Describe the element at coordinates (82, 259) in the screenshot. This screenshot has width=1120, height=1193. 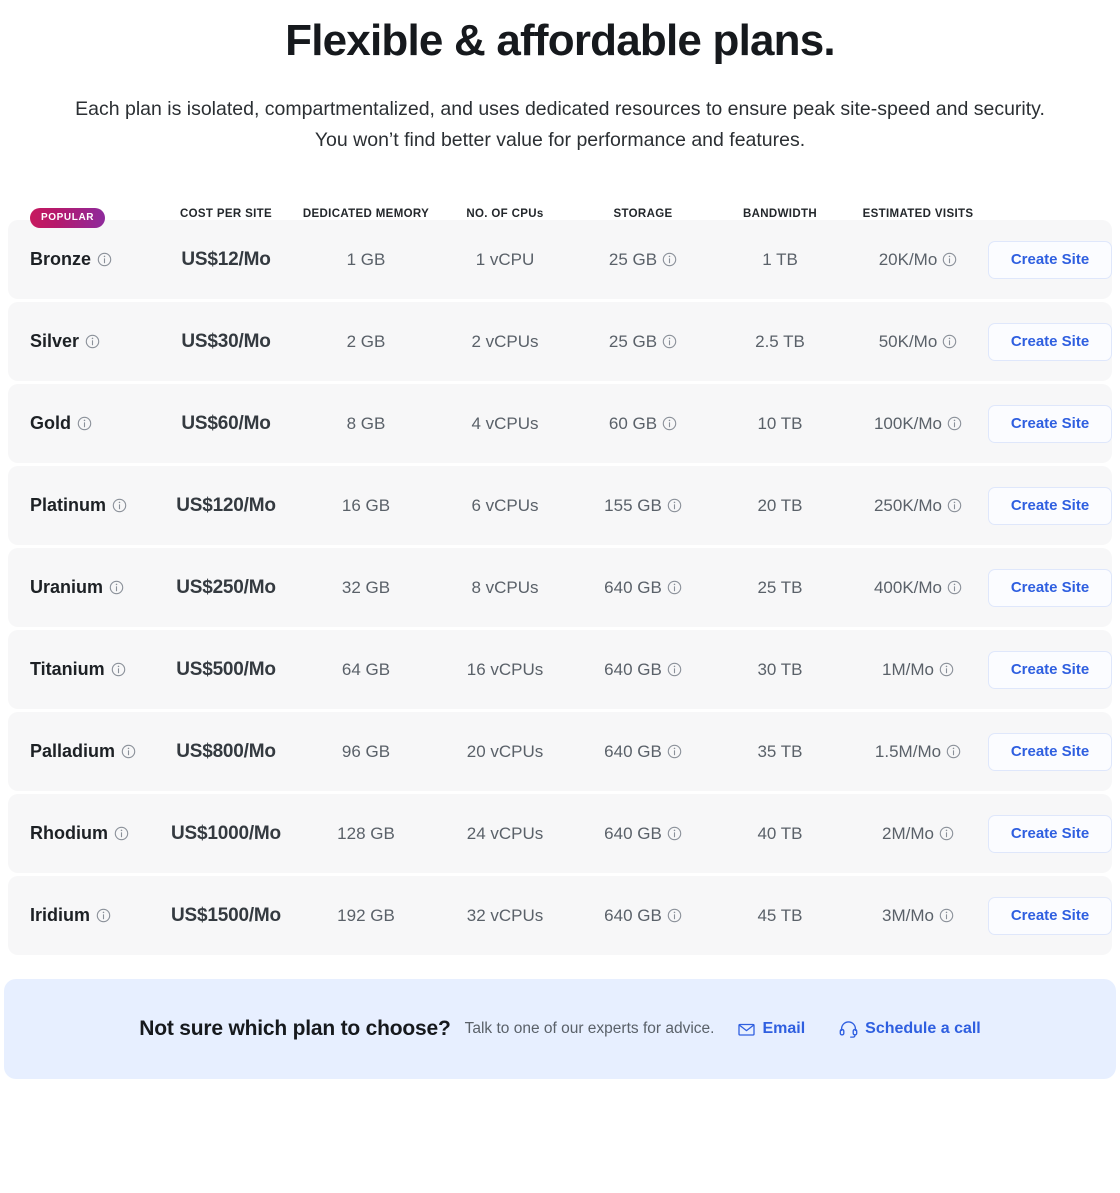
I see `plan-name-cell: Bronze` at that location.